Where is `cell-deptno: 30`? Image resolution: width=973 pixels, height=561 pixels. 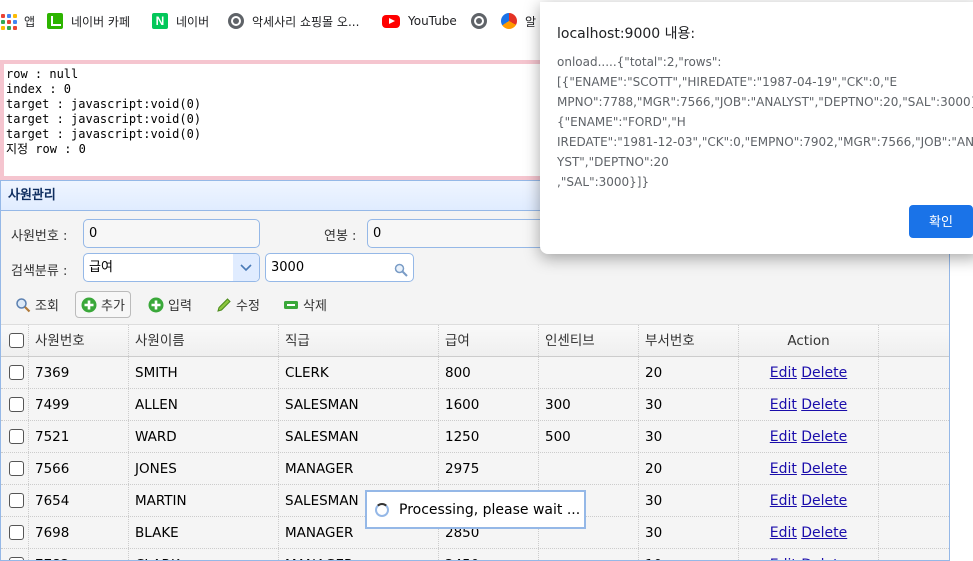 cell-deptno: 30 is located at coordinates (689, 532).